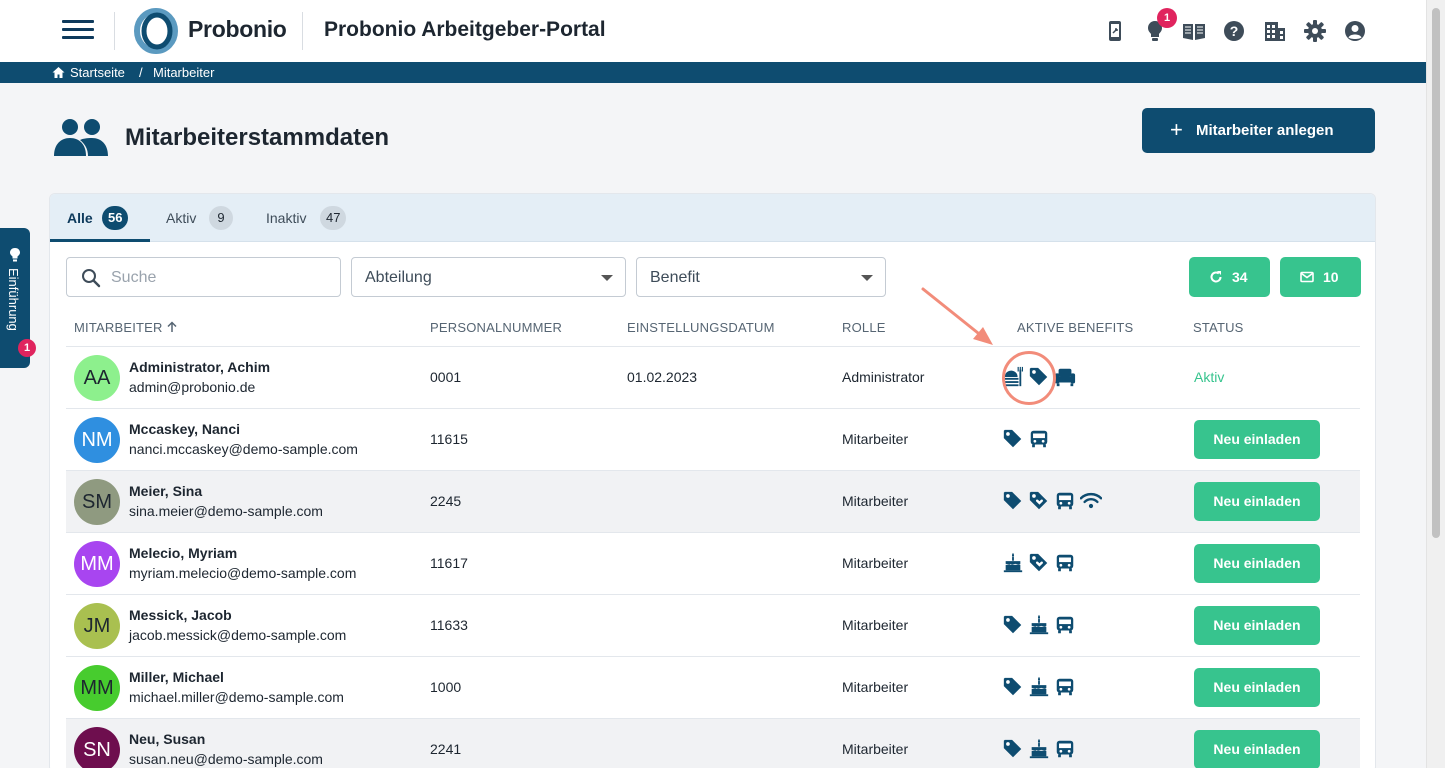  What do you see at coordinates (257, 137) in the screenshot?
I see `page-title: Mitarbeiterstammdaten` at bounding box center [257, 137].